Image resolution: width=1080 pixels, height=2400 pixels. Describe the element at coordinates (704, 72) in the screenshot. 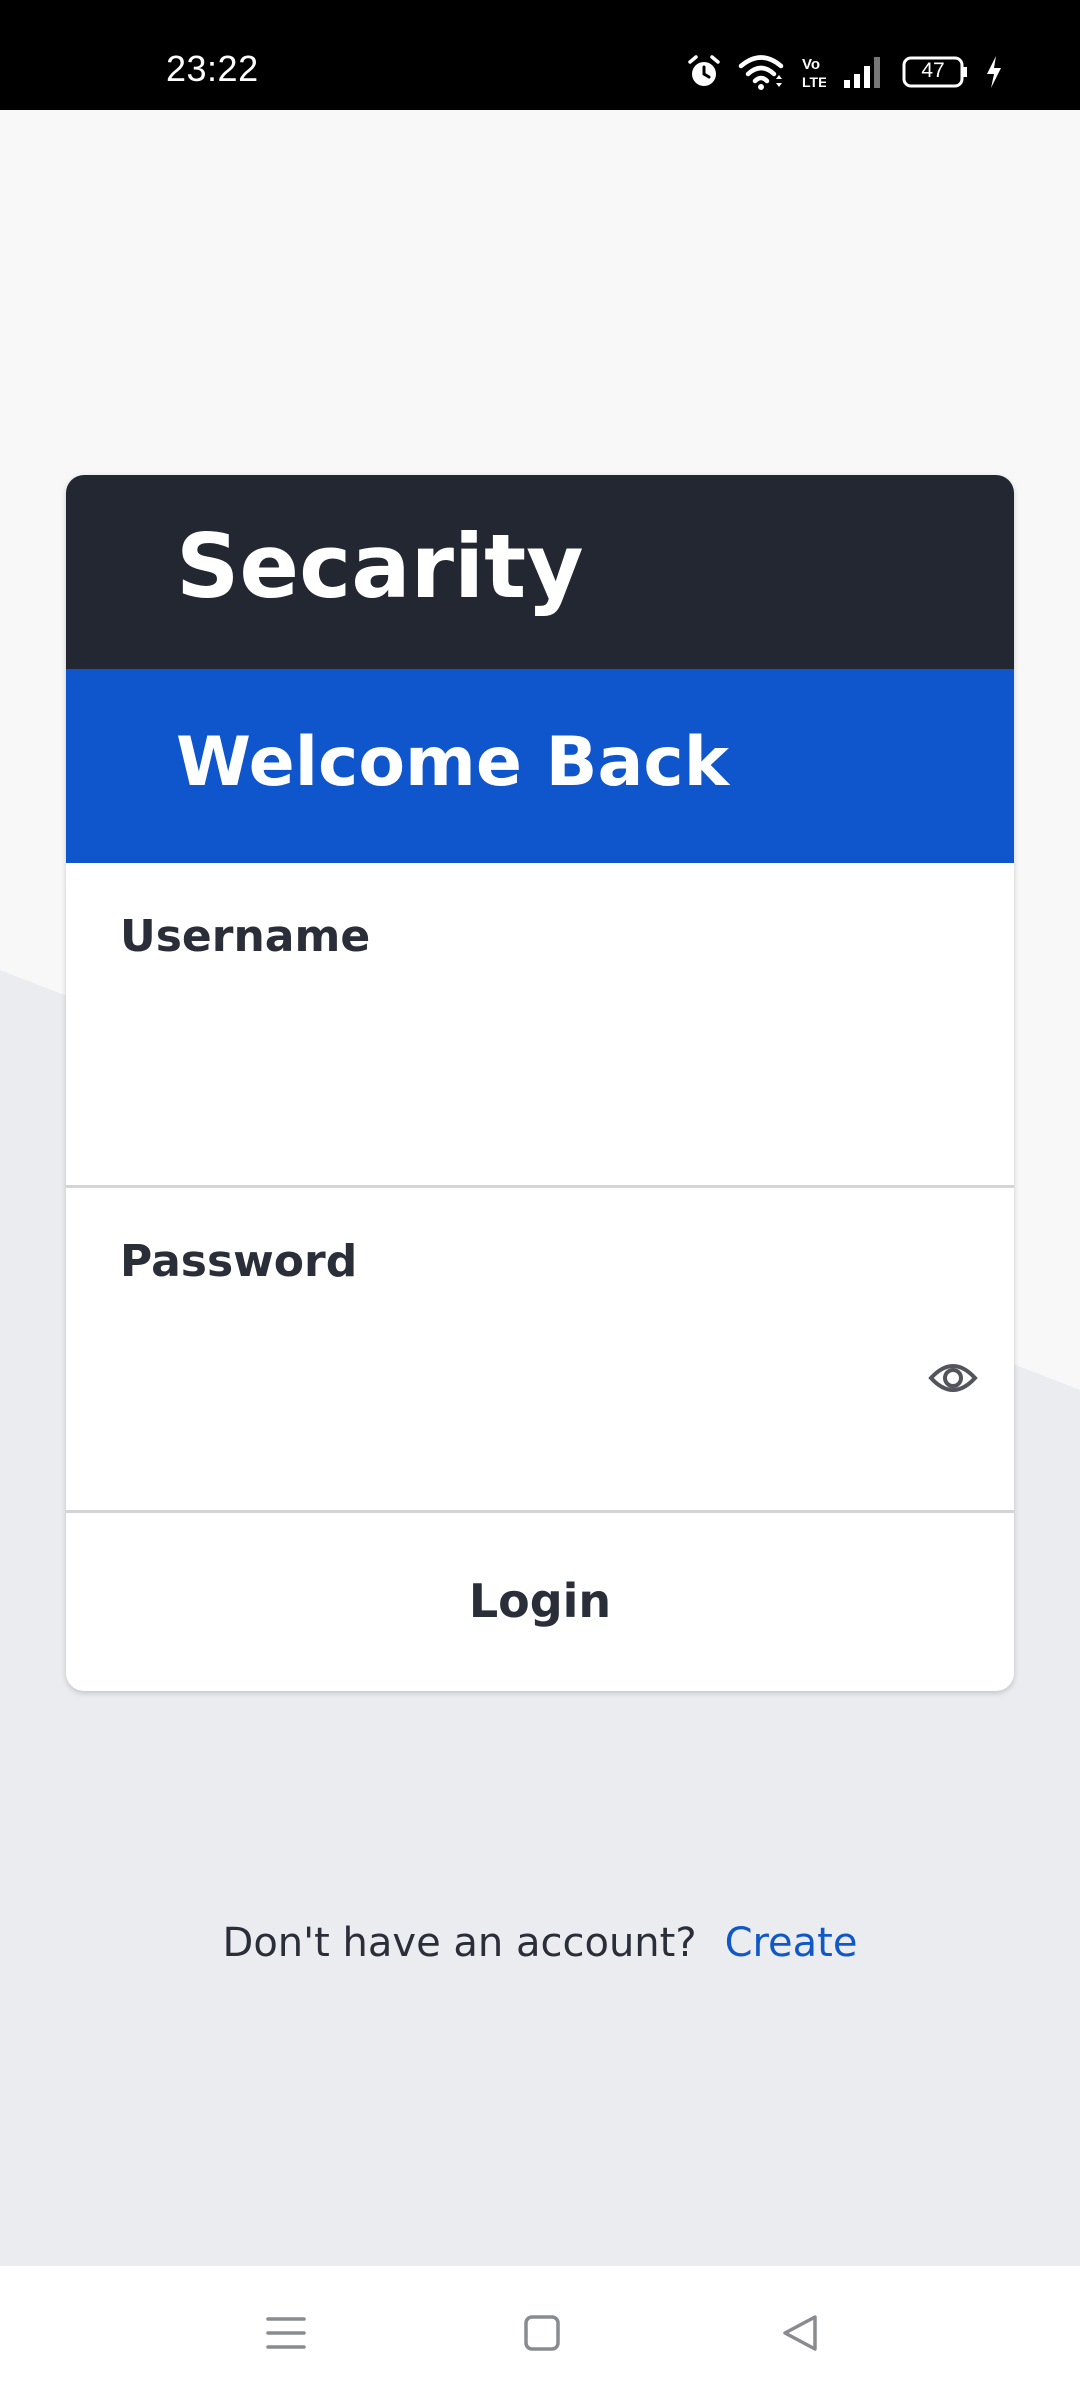

I see `alarm-icon` at that location.